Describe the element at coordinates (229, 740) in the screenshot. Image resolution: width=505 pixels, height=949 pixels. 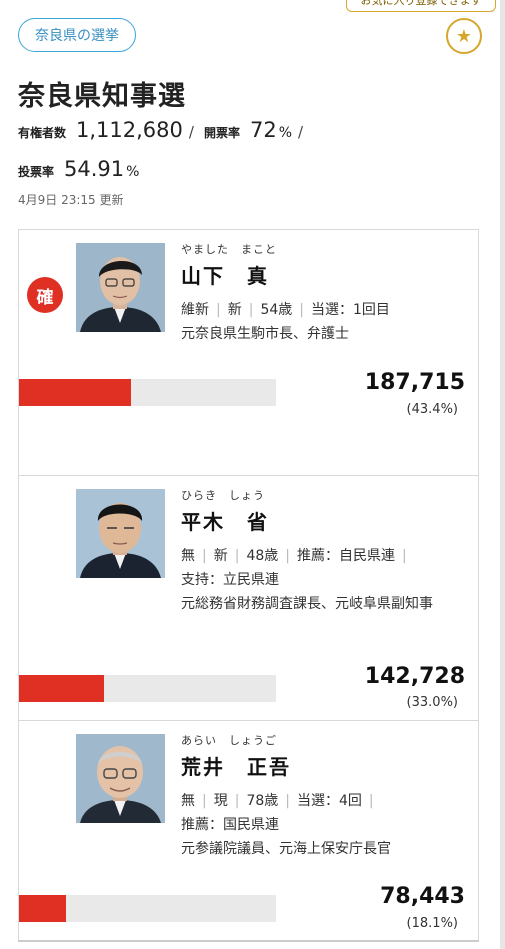
I see `candidate-kana: あらい しょうご` at that location.